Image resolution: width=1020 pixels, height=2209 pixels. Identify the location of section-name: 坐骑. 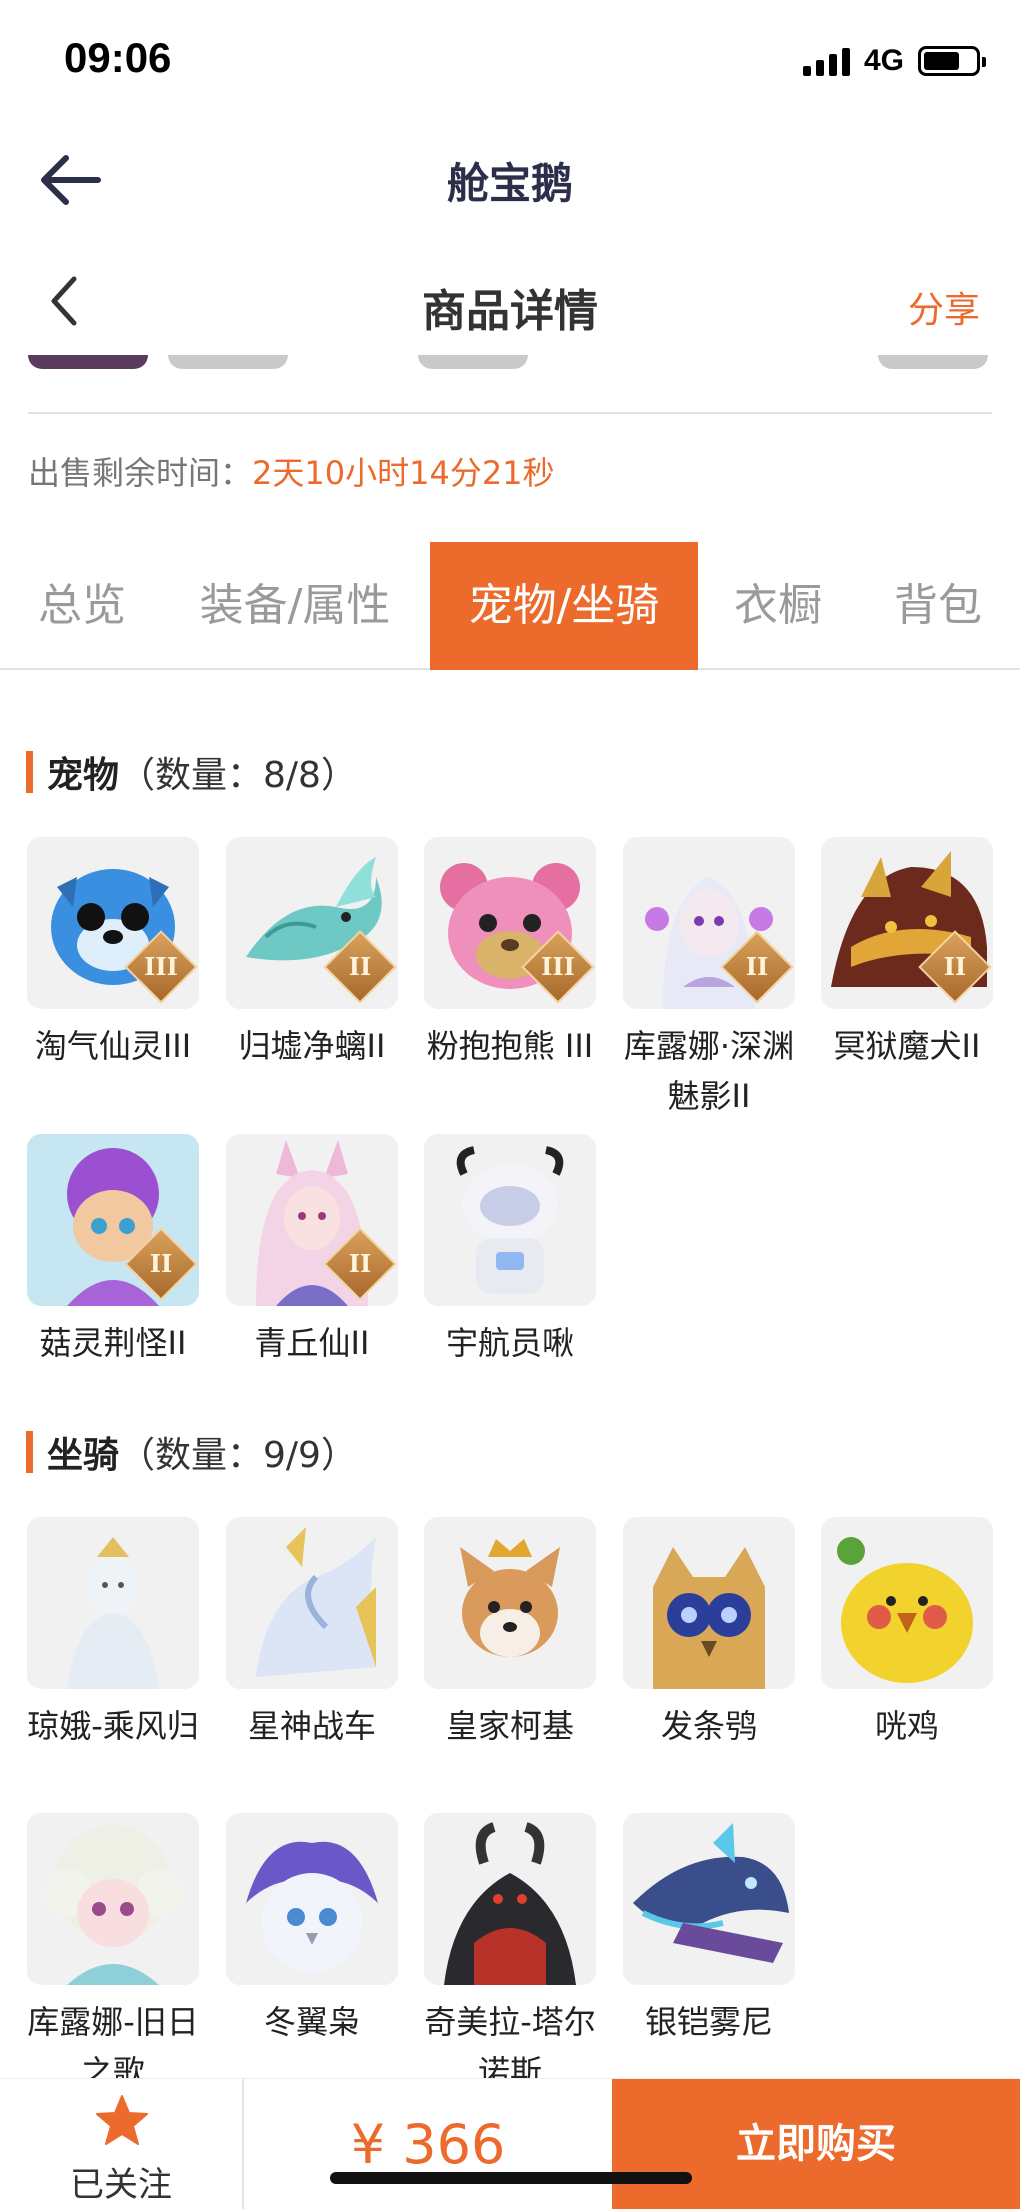
(83, 1455).